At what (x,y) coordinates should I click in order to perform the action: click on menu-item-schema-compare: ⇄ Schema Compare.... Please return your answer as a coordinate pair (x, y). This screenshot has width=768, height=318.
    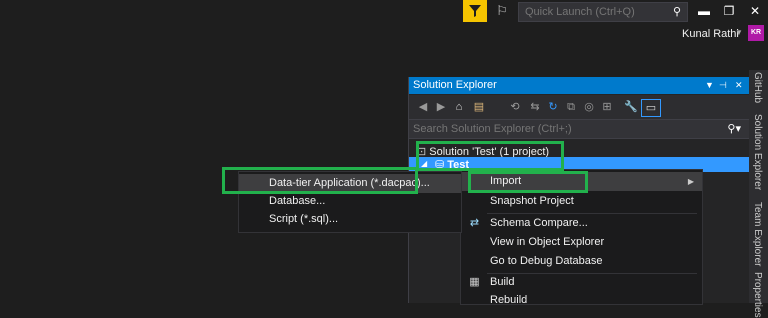
    Looking at the image, I should click on (581, 223).